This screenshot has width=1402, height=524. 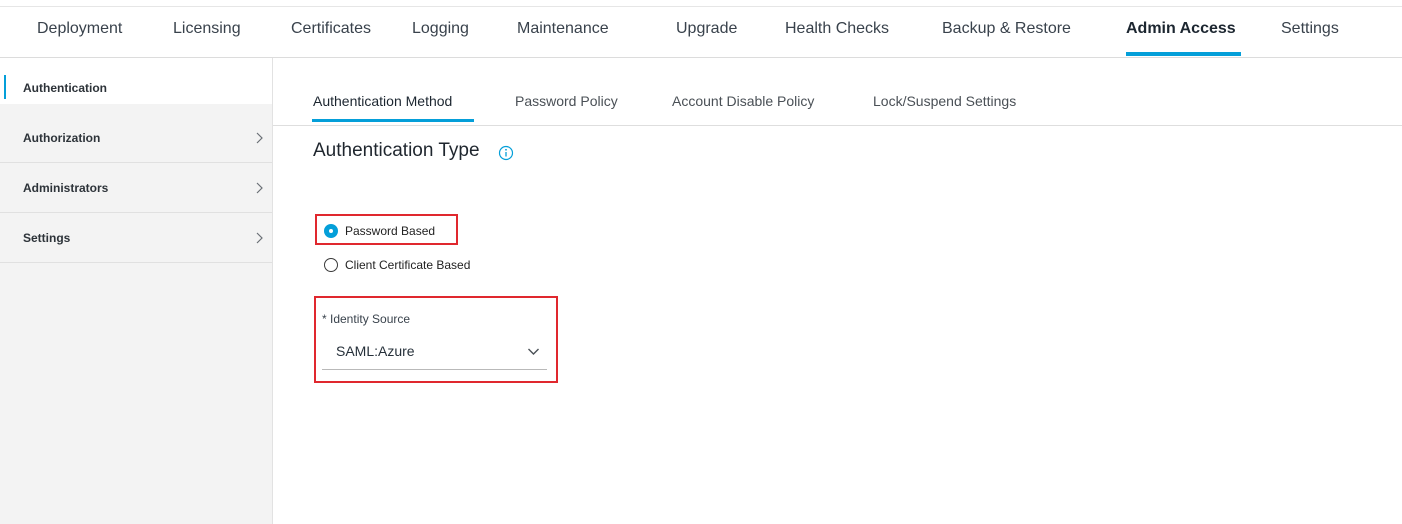 I want to click on tab-backup-restore: Backup & Restore, so click(x=1006, y=29).